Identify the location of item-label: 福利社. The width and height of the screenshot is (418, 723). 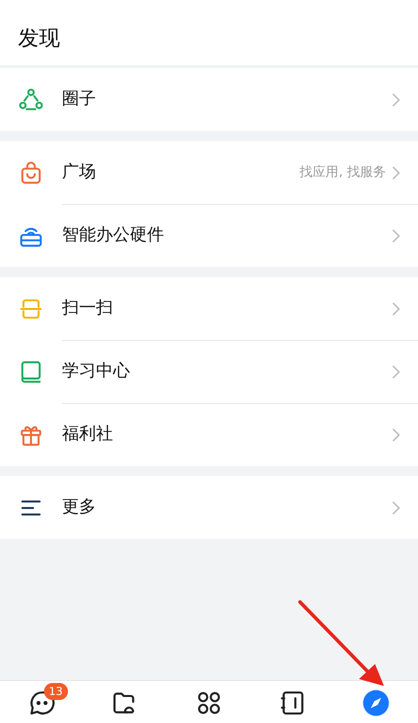
(88, 434).